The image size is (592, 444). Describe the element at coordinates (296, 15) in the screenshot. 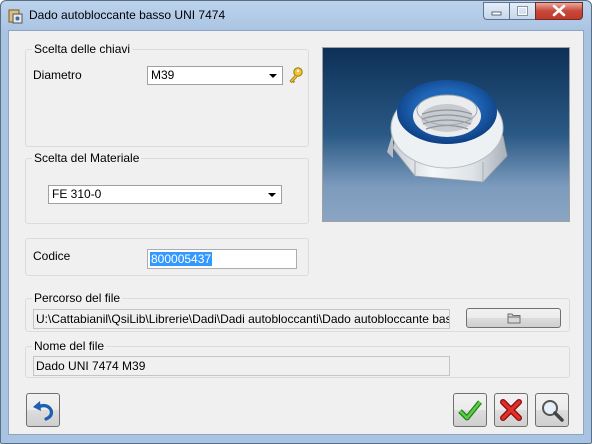

I see `title-bar: Dado autobloccante basso UNI 7474` at that location.